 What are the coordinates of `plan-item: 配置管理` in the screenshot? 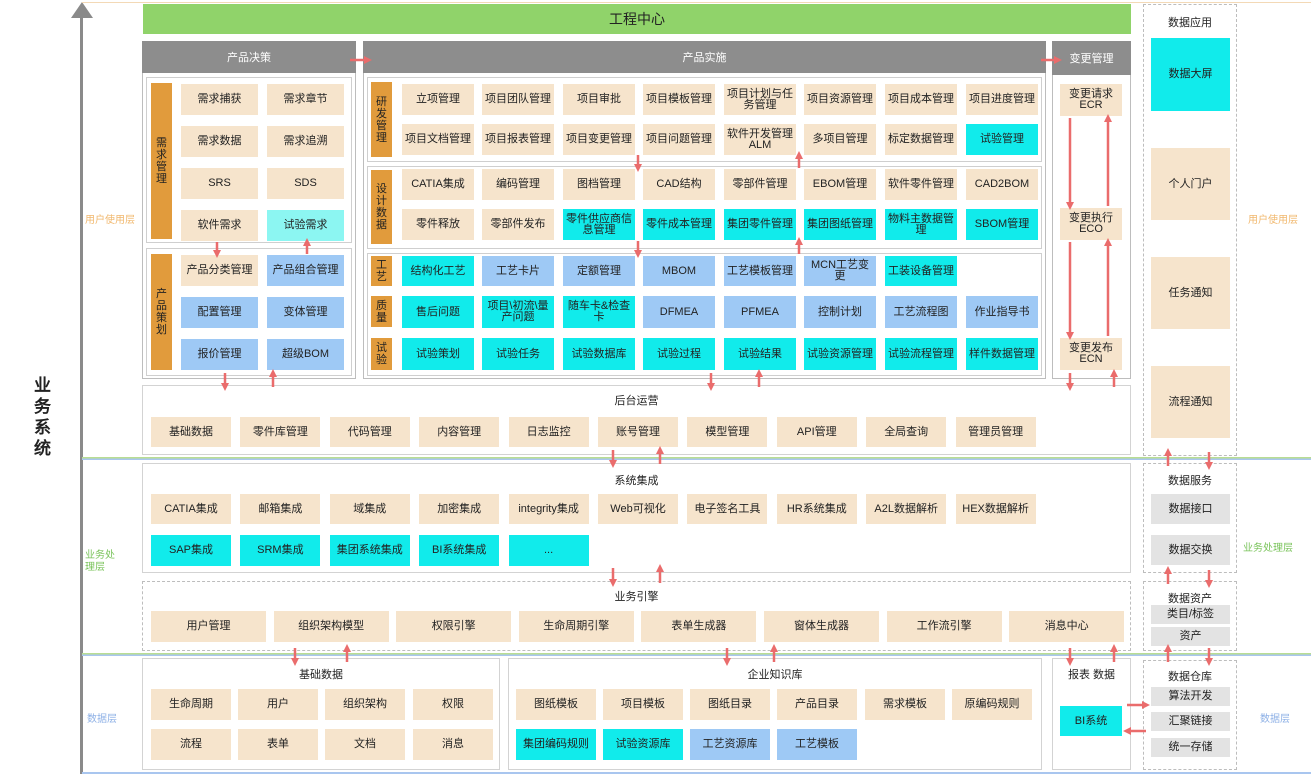 It's located at (219, 312).